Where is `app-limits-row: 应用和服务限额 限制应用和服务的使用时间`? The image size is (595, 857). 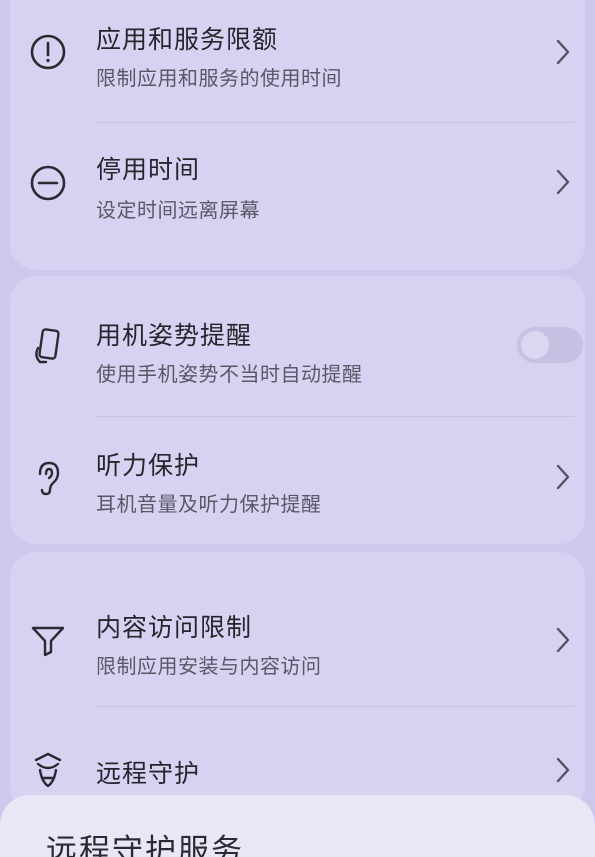
app-limits-row: 应用和服务限额 限制应用和服务的使用时间 is located at coordinates (297, 58).